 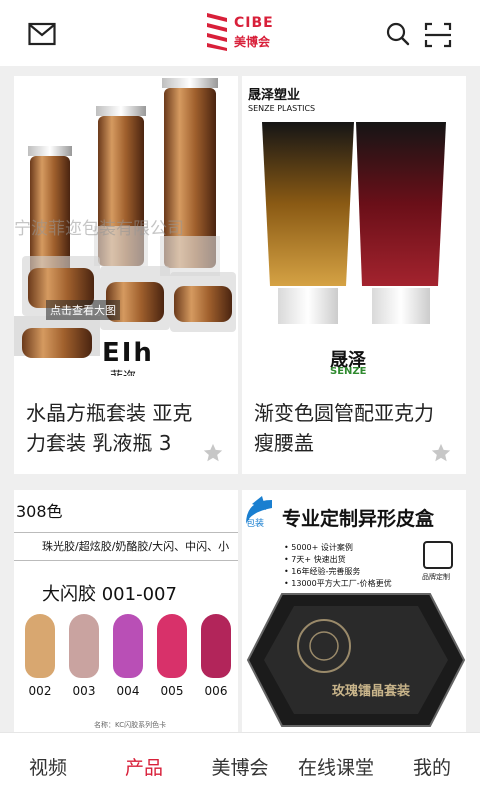 I want to click on color-count-heading: 308色, so click(x=39, y=511).